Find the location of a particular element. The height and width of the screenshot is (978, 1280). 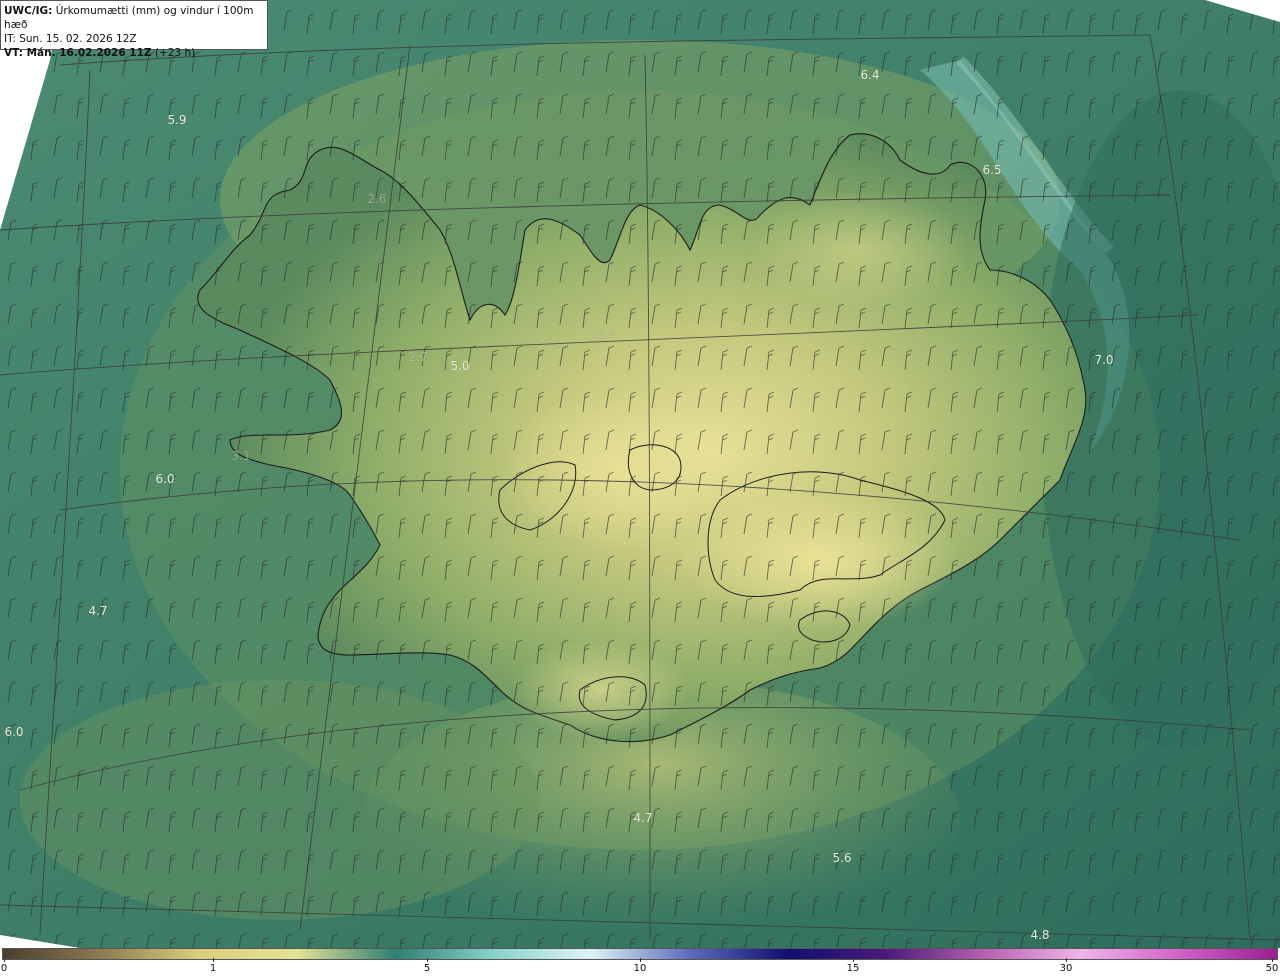

map-value-label: 6.5 is located at coordinates (992, 170).